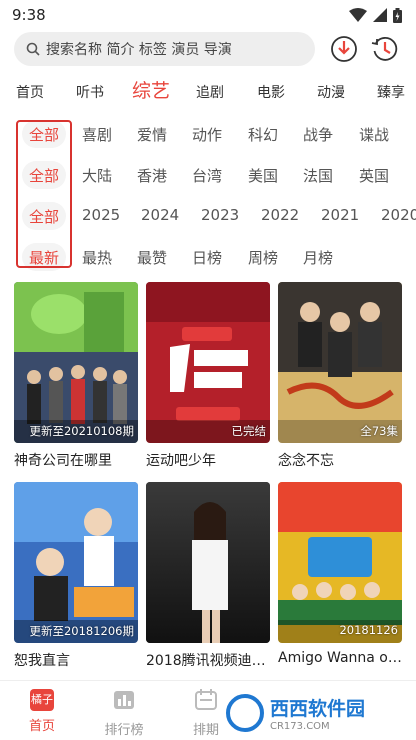 This screenshot has height=740, width=416. Describe the element at coordinates (41, 726) in the screenshot. I see `nav-label: 首页` at that location.